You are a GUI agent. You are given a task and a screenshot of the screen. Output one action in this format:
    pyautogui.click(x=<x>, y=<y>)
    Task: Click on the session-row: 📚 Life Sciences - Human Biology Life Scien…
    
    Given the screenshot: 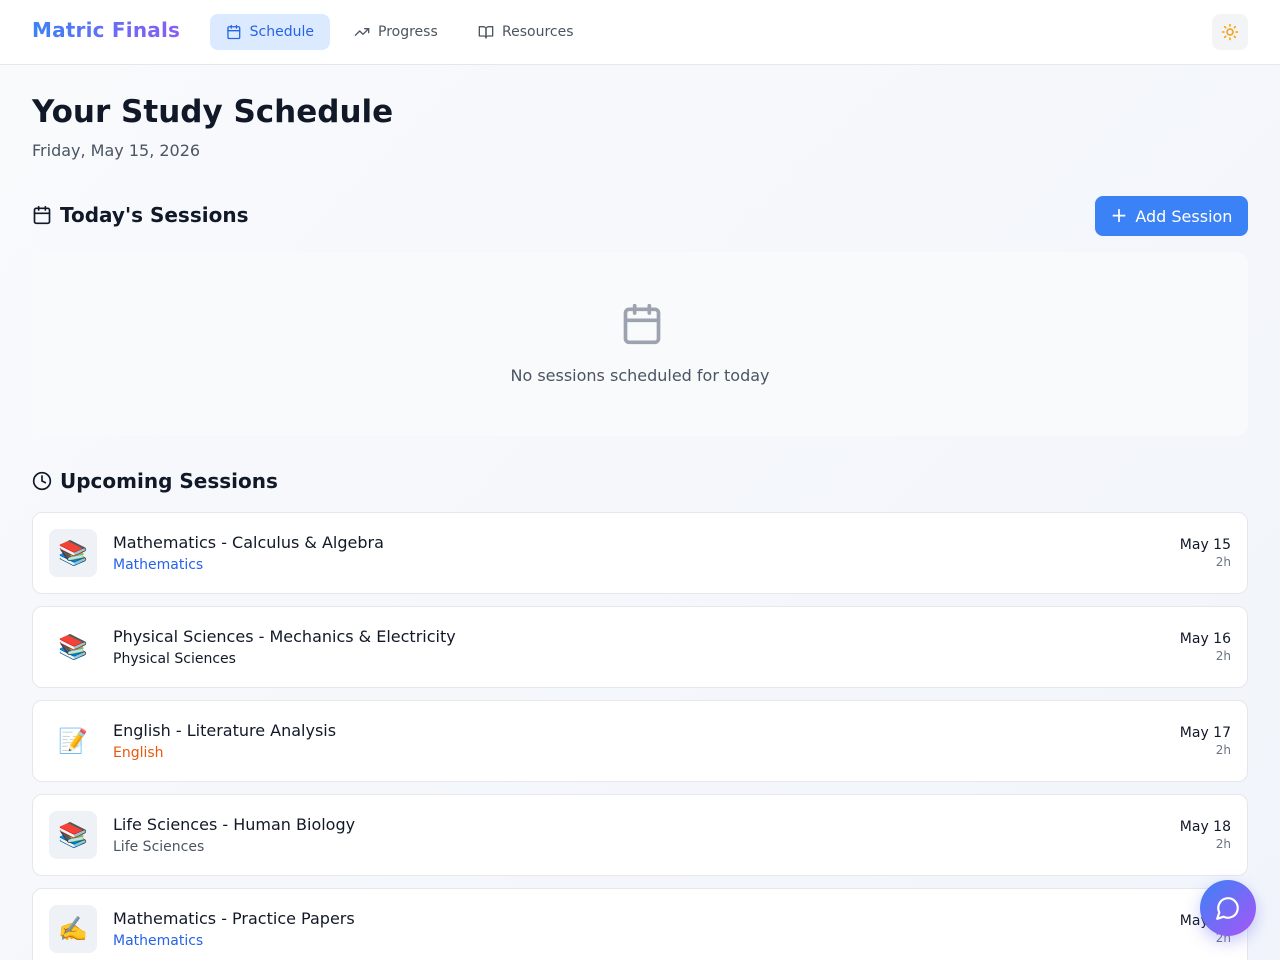 What is the action you would take?
    pyautogui.click(x=640, y=835)
    